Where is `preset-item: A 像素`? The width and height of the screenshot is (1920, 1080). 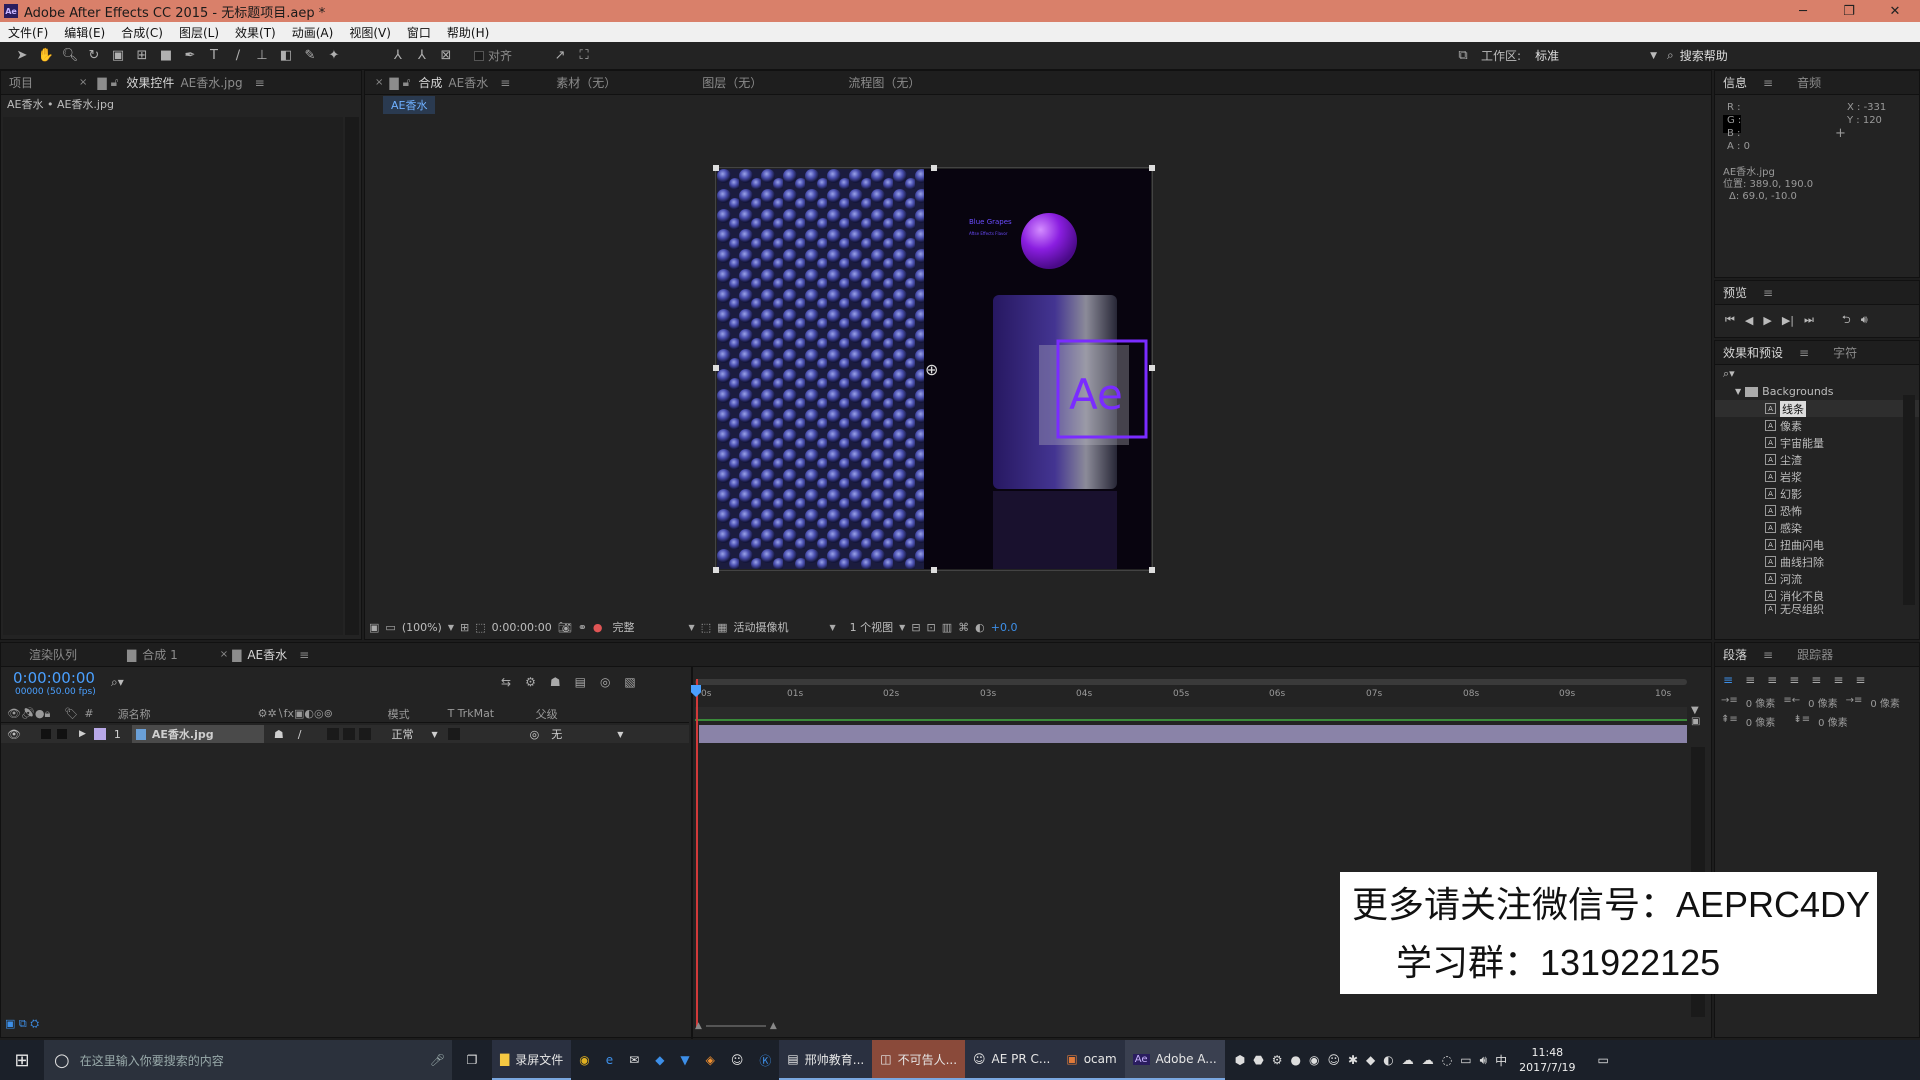
preset-item: A 像素 is located at coordinates (1817, 425).